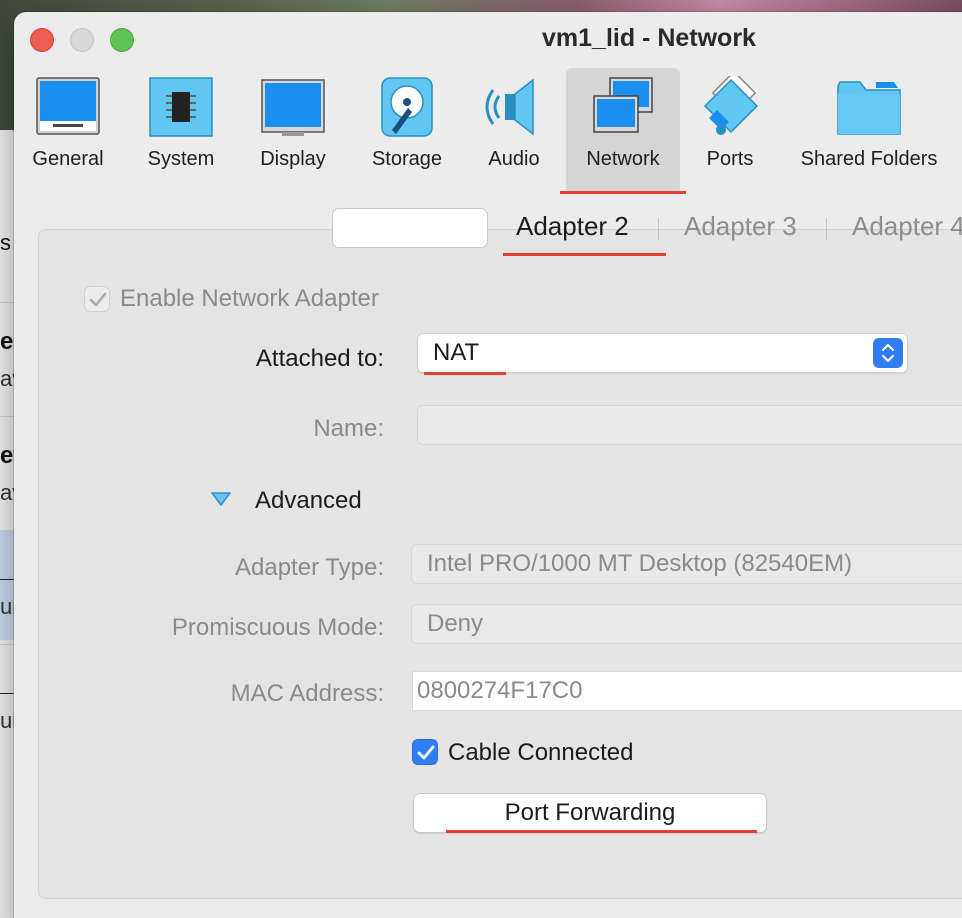  Describe the element at coordinates (181, 159) in the screenshot. I see `toolbar-label: System` at that location.